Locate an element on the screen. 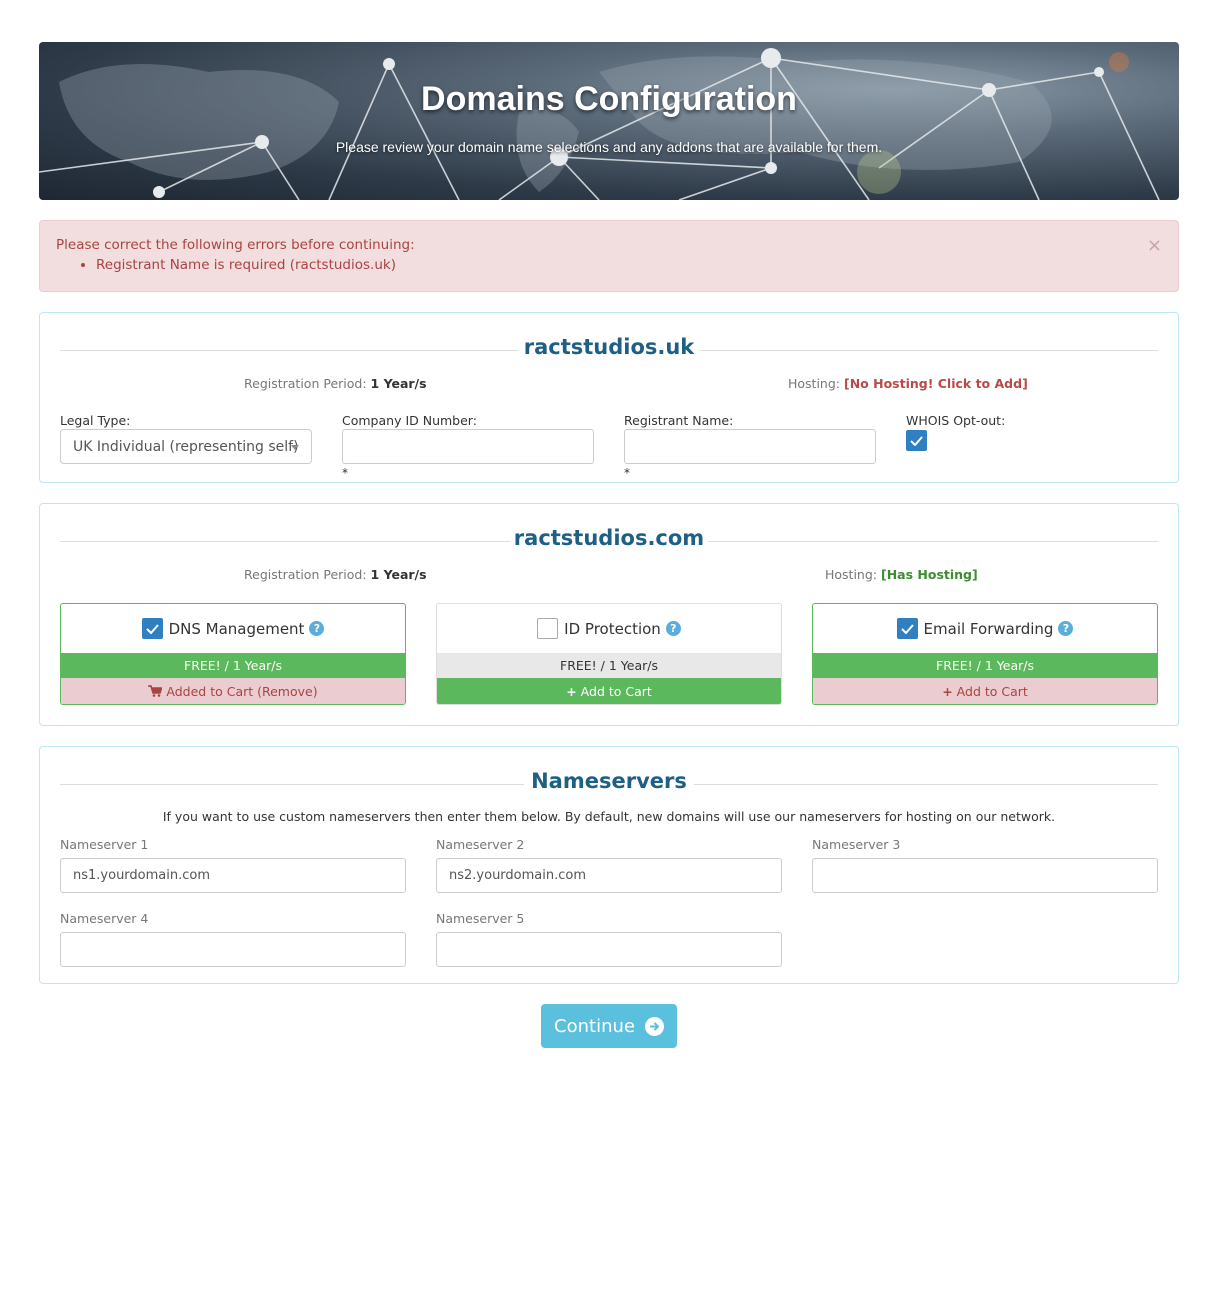 This screenshot has height=1300, width=1220. nameserver-5-label: Nameserver 5 is located at coordinates (480, 918).